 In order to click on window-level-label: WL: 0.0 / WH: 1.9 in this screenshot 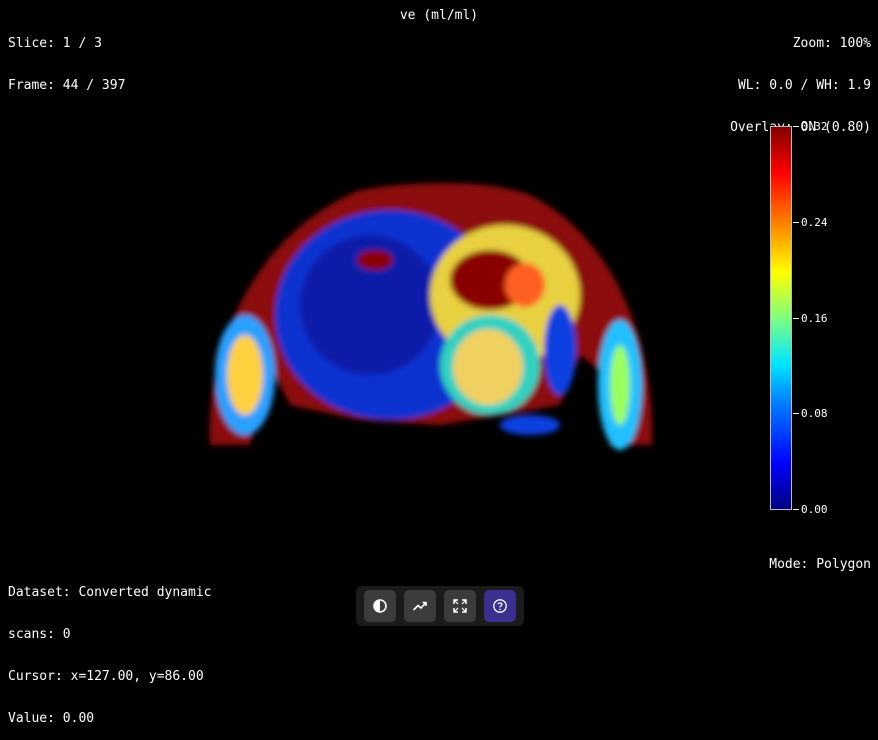, I will do `click(804, 85)`.